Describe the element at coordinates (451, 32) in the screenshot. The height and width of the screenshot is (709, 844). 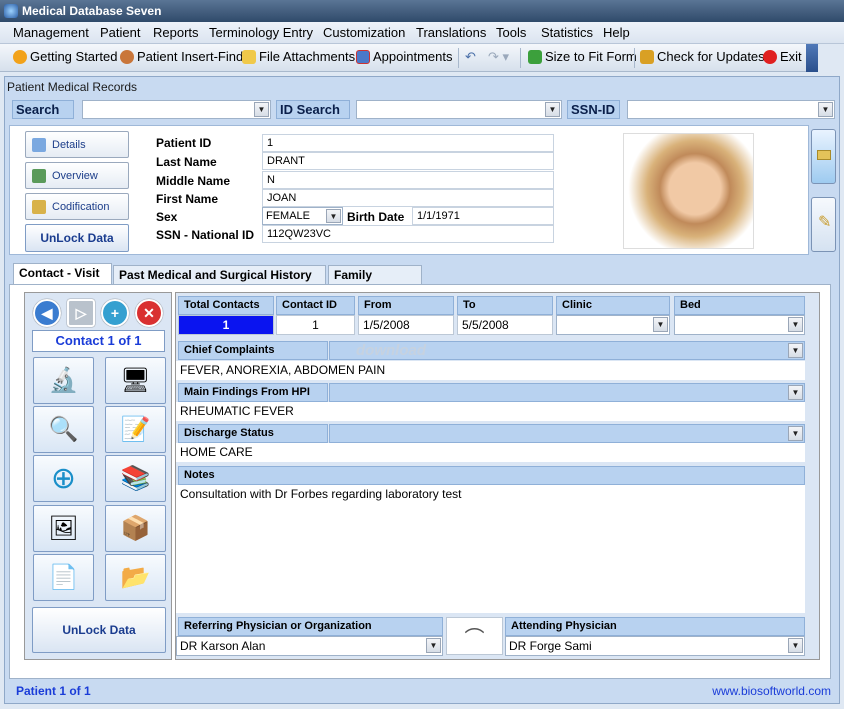
I see `menu-translations: Translations` at that location.